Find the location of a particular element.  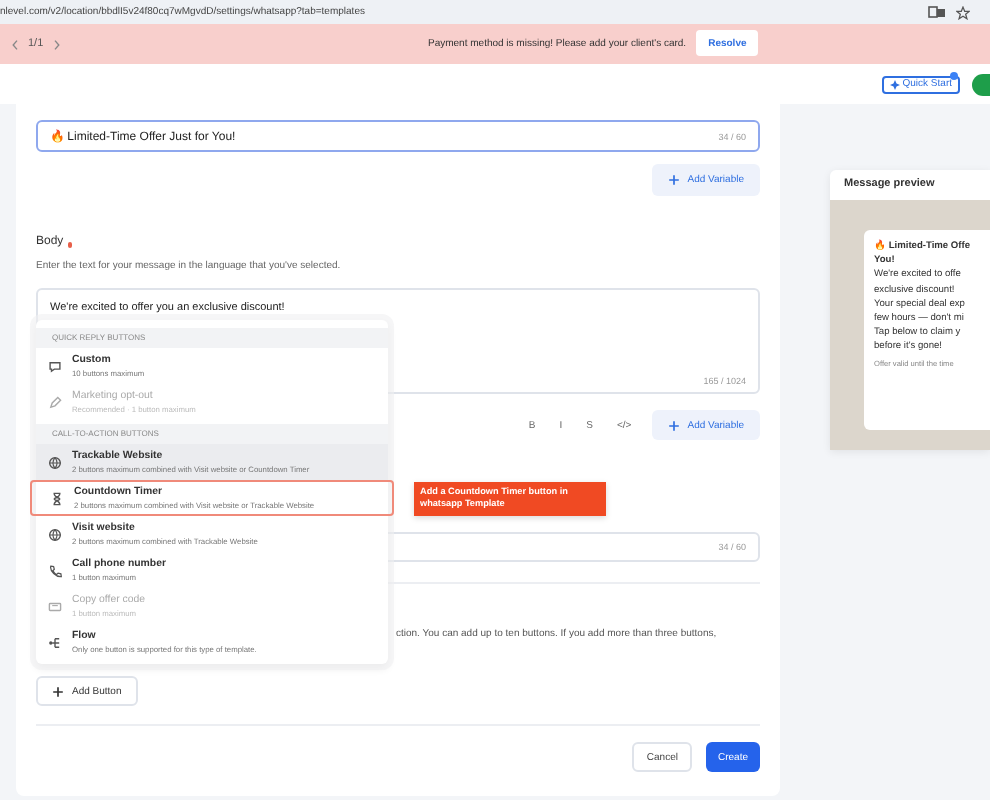

notification-dot is located at coordinates (954, 76).